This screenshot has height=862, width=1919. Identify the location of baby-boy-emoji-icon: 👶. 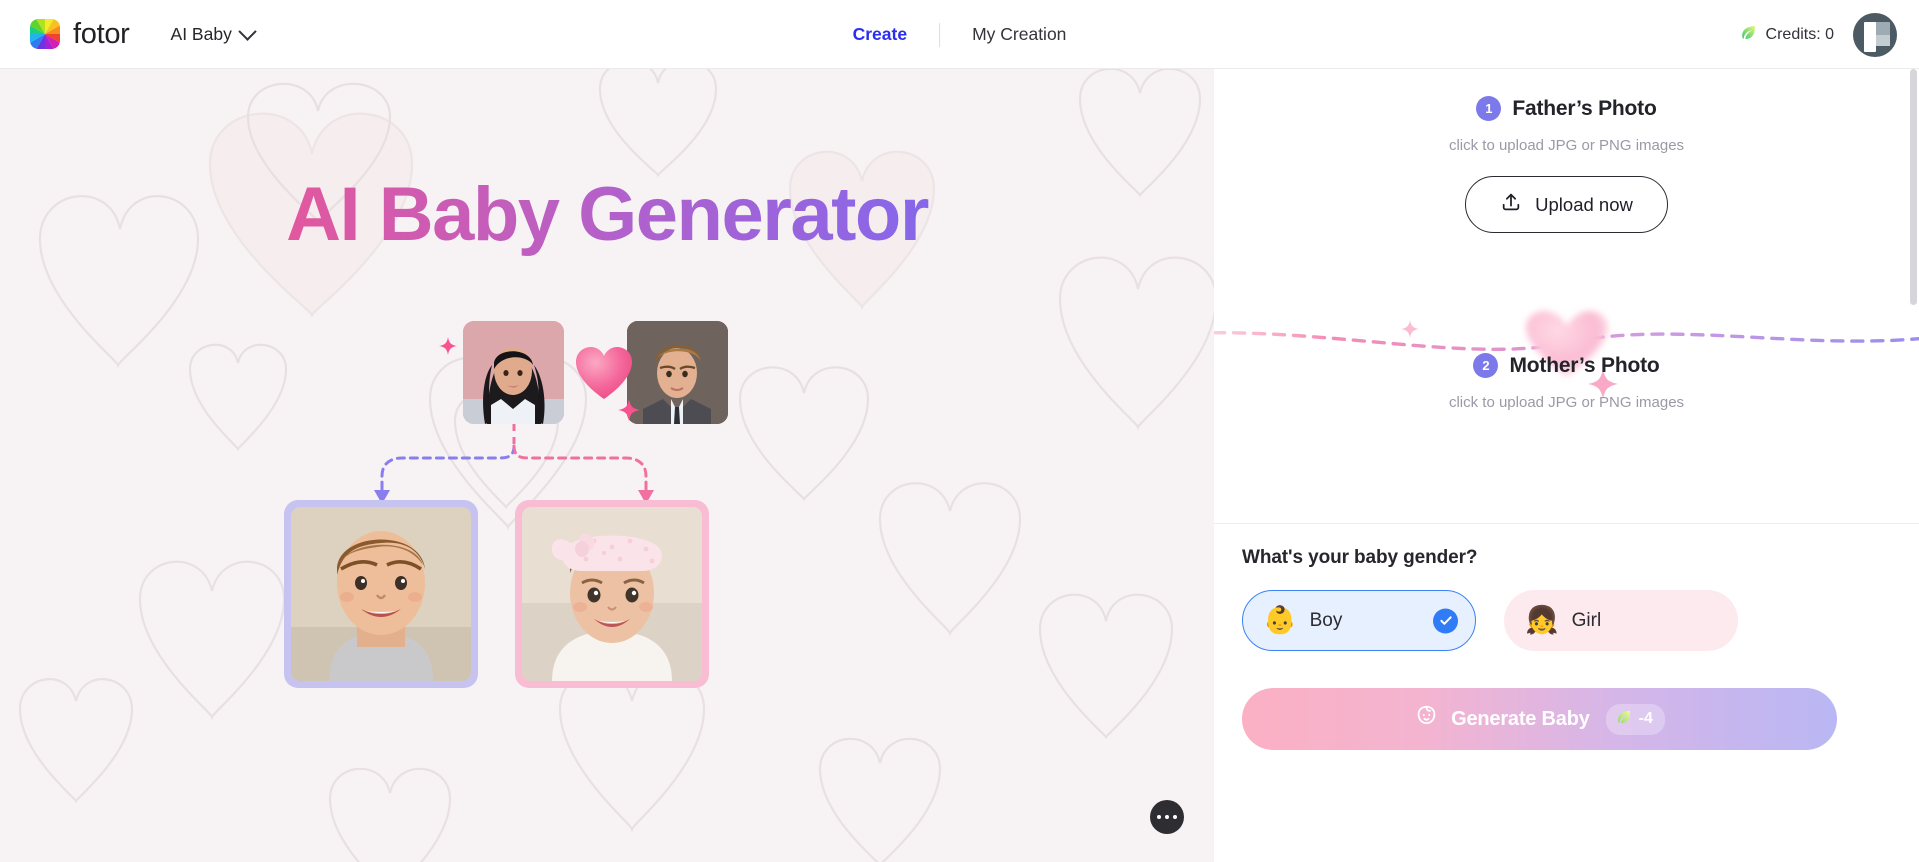
(1280, 620).